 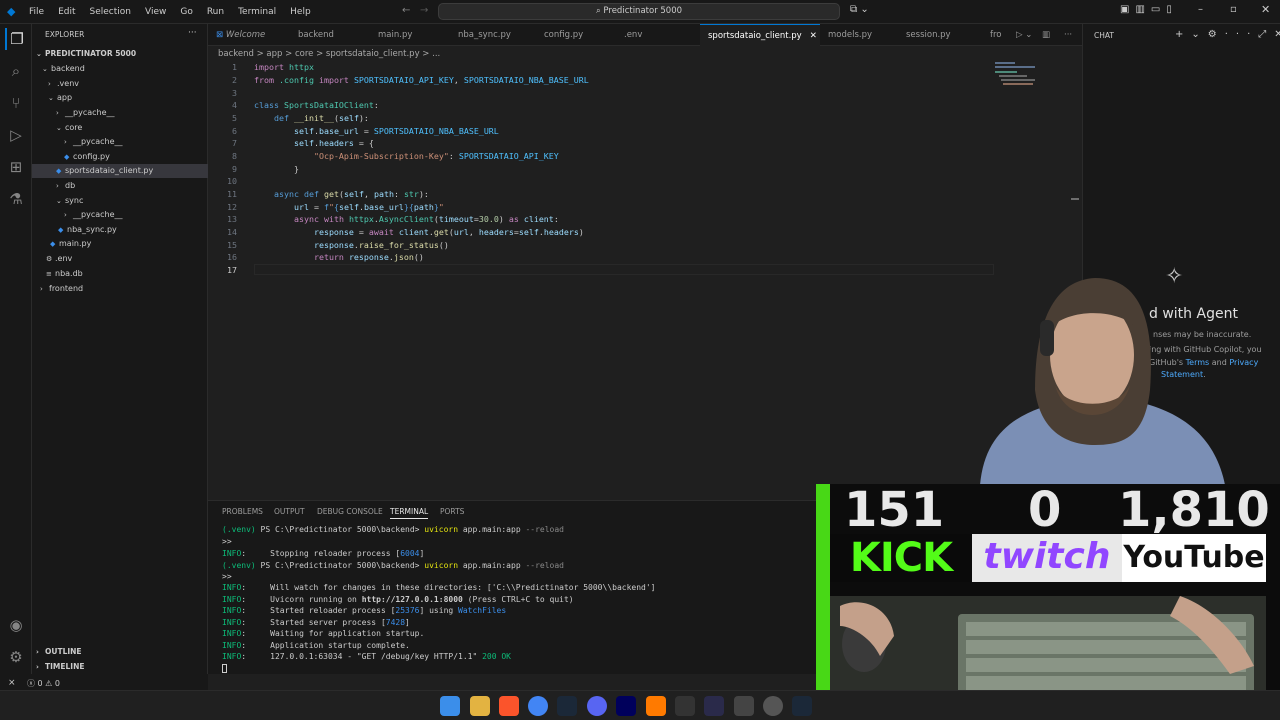 I want to click on tree-item-nba-sync-py: ◆ nba_sync.py, so click(x=87, y=230).